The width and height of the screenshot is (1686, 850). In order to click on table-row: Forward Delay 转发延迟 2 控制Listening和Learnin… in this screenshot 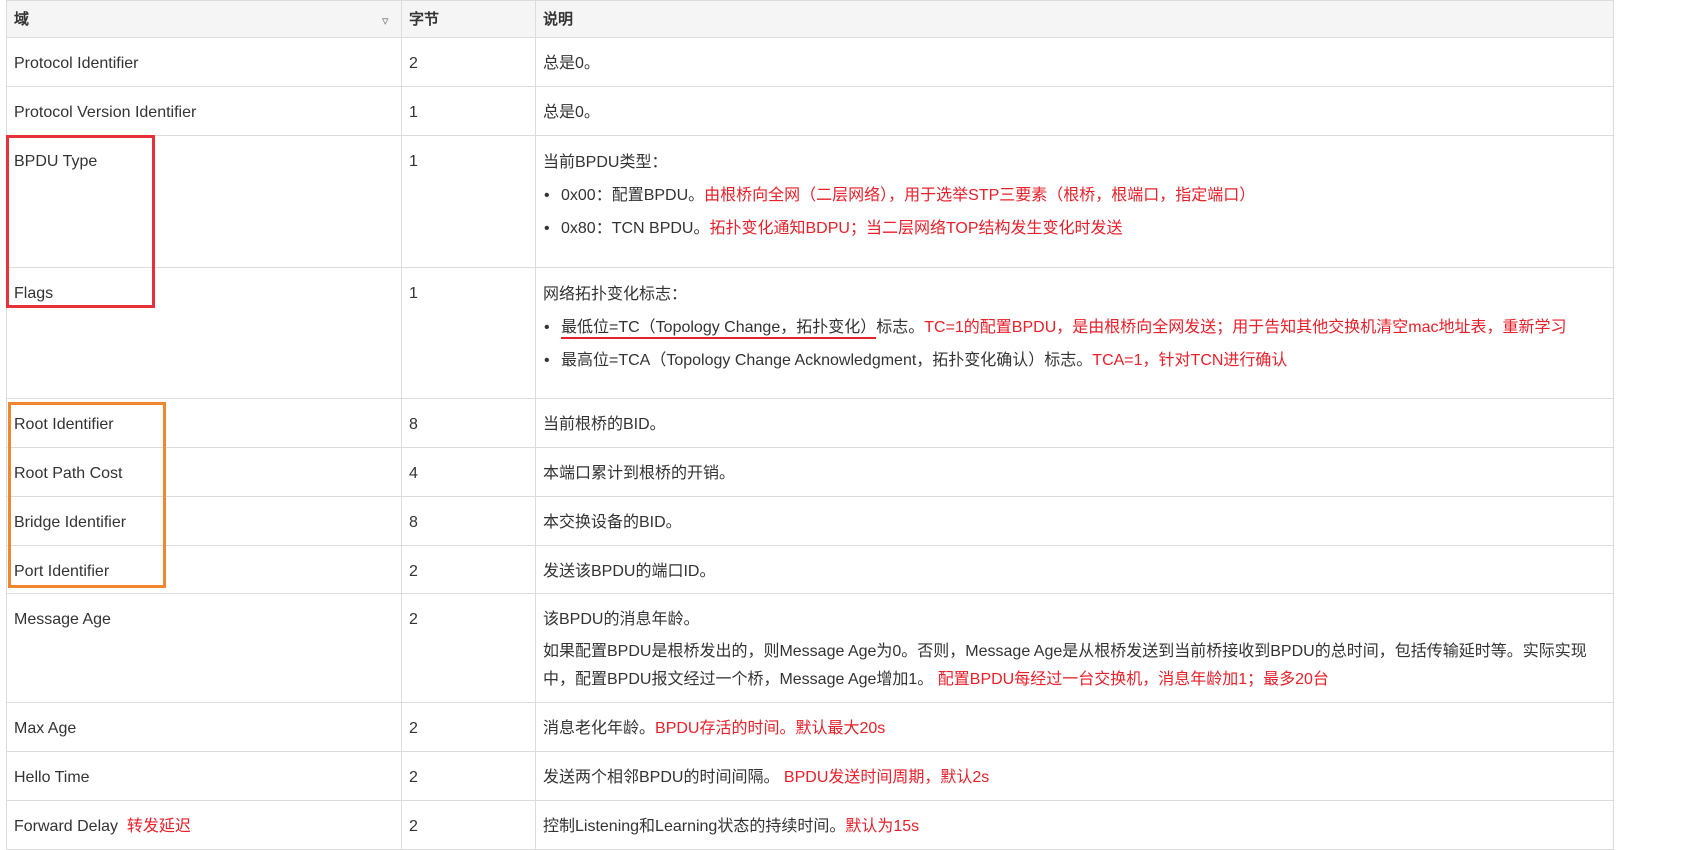, I will do `click(810, 825)`.